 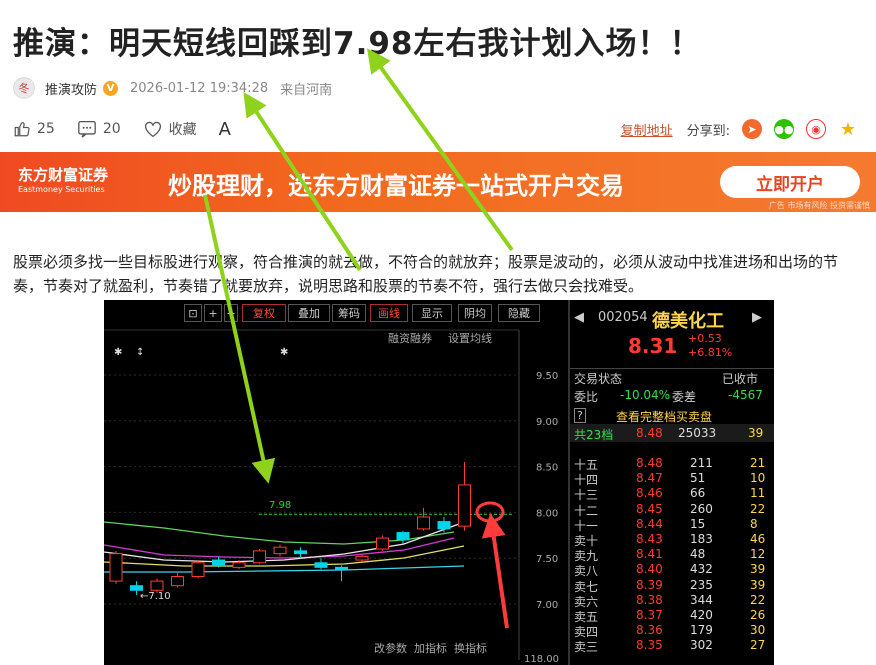 What do you see at coordinates (579, 317) in the screenshot?
I see `prev-stock-icon: ◀` at bounding box center [579, 317].